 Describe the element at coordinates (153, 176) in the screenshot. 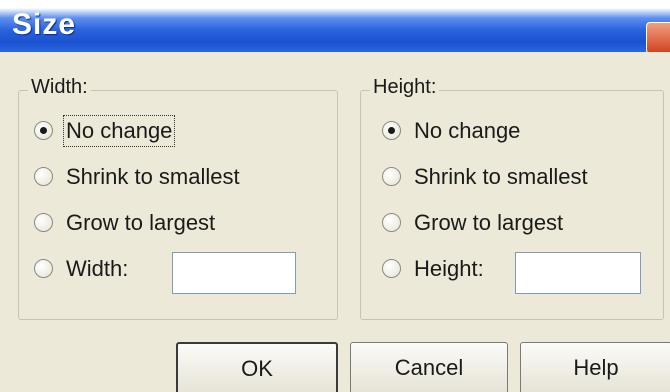

I see `width-shrink-label: Shrink to smallest` at that location.